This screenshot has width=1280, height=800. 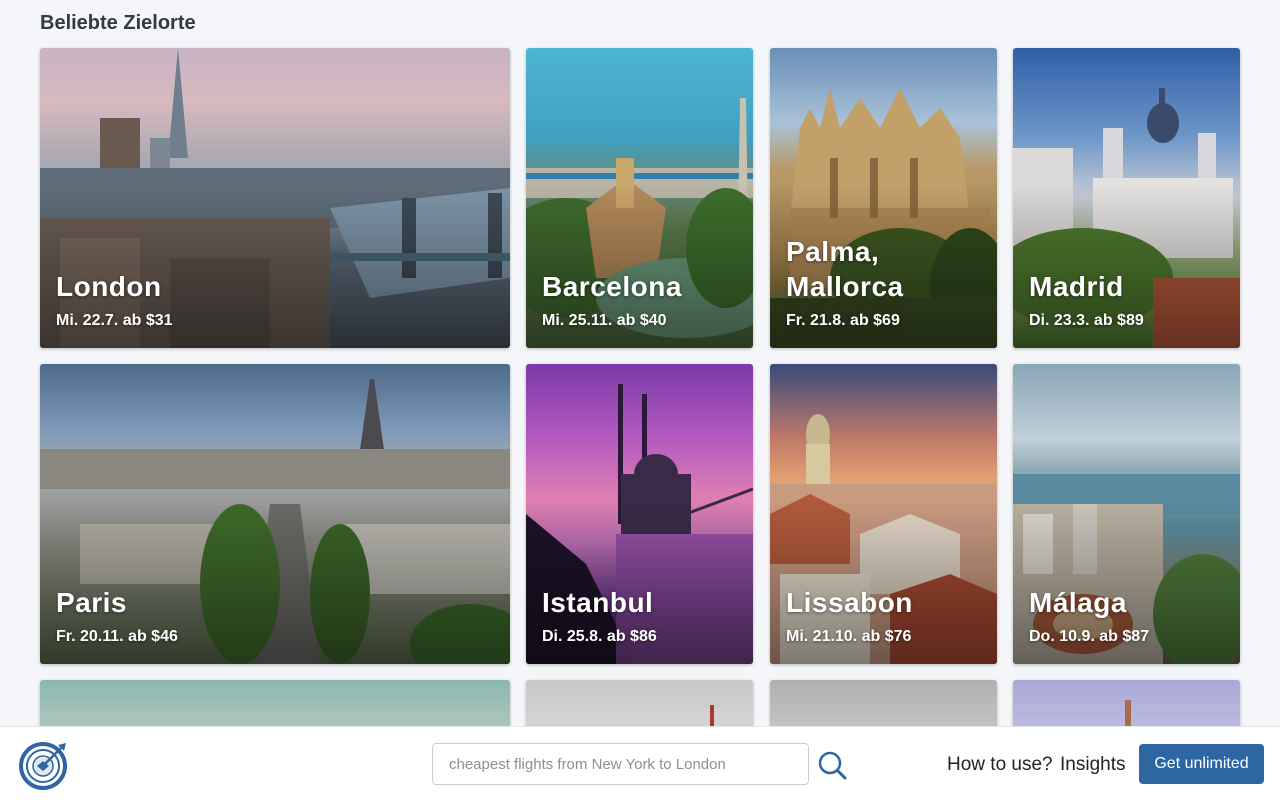 What do you see at coordinates (849, 602) in the screenshot?
I see `destination-city: Lissabon` at bounding box center [849, 602].